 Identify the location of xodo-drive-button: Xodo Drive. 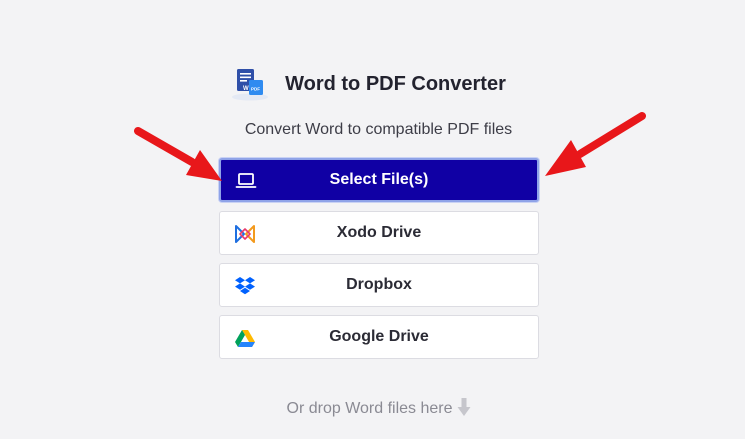
(379, 233).